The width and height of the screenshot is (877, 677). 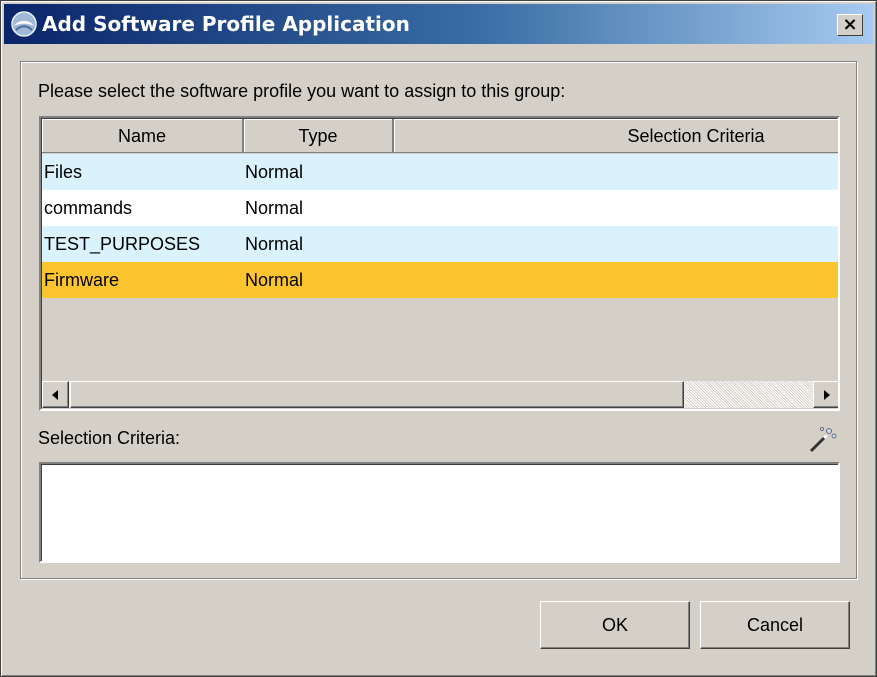 I want to click on close-button: ×, so click(x=850, y=25).